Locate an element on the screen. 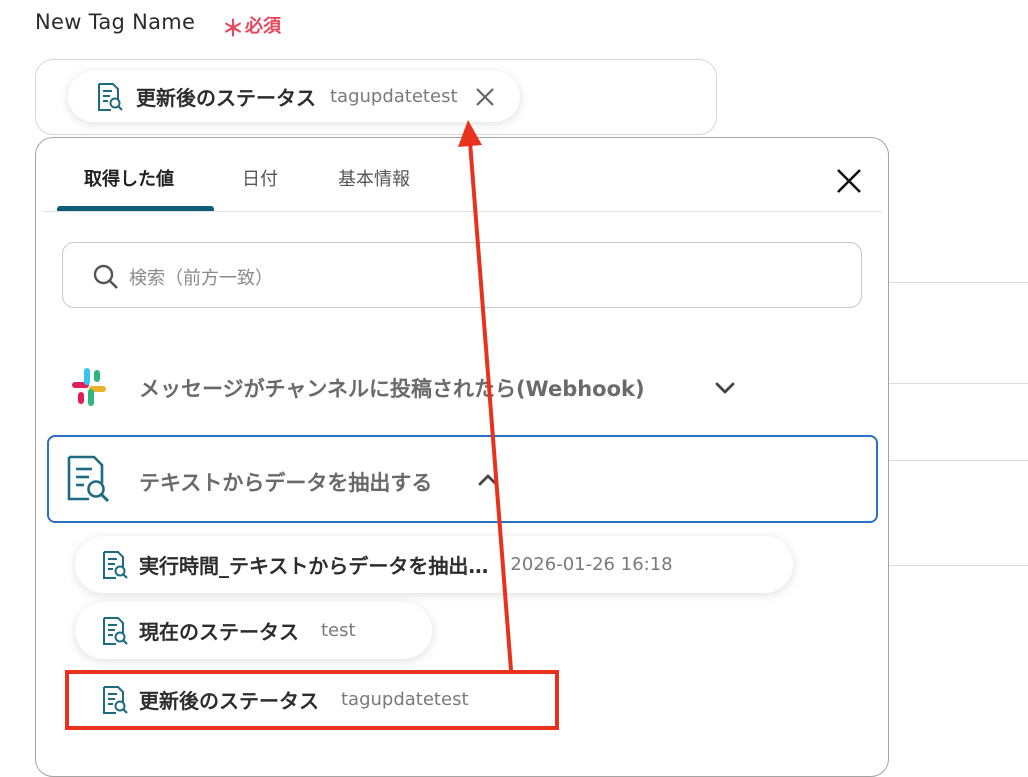 Image resolution: width=1028 pixels, height=777 pixels. search-icon is located at coordinates (105, 276).